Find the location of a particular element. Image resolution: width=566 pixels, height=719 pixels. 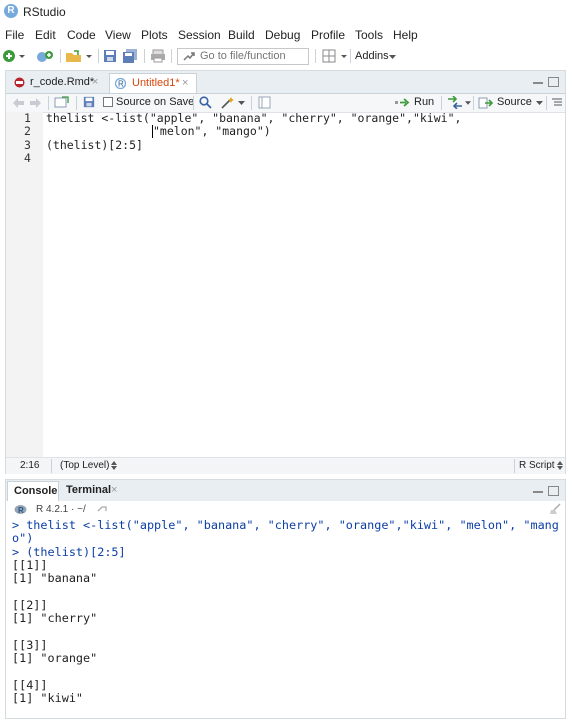

r-script-file-icon: R is located at coordinates (120, 83).